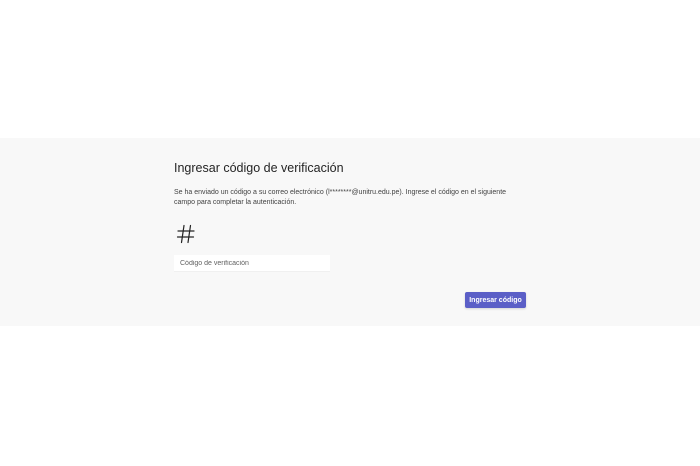 The image size is (700, 466). I want to click on hash-icon, so click(185, 234).